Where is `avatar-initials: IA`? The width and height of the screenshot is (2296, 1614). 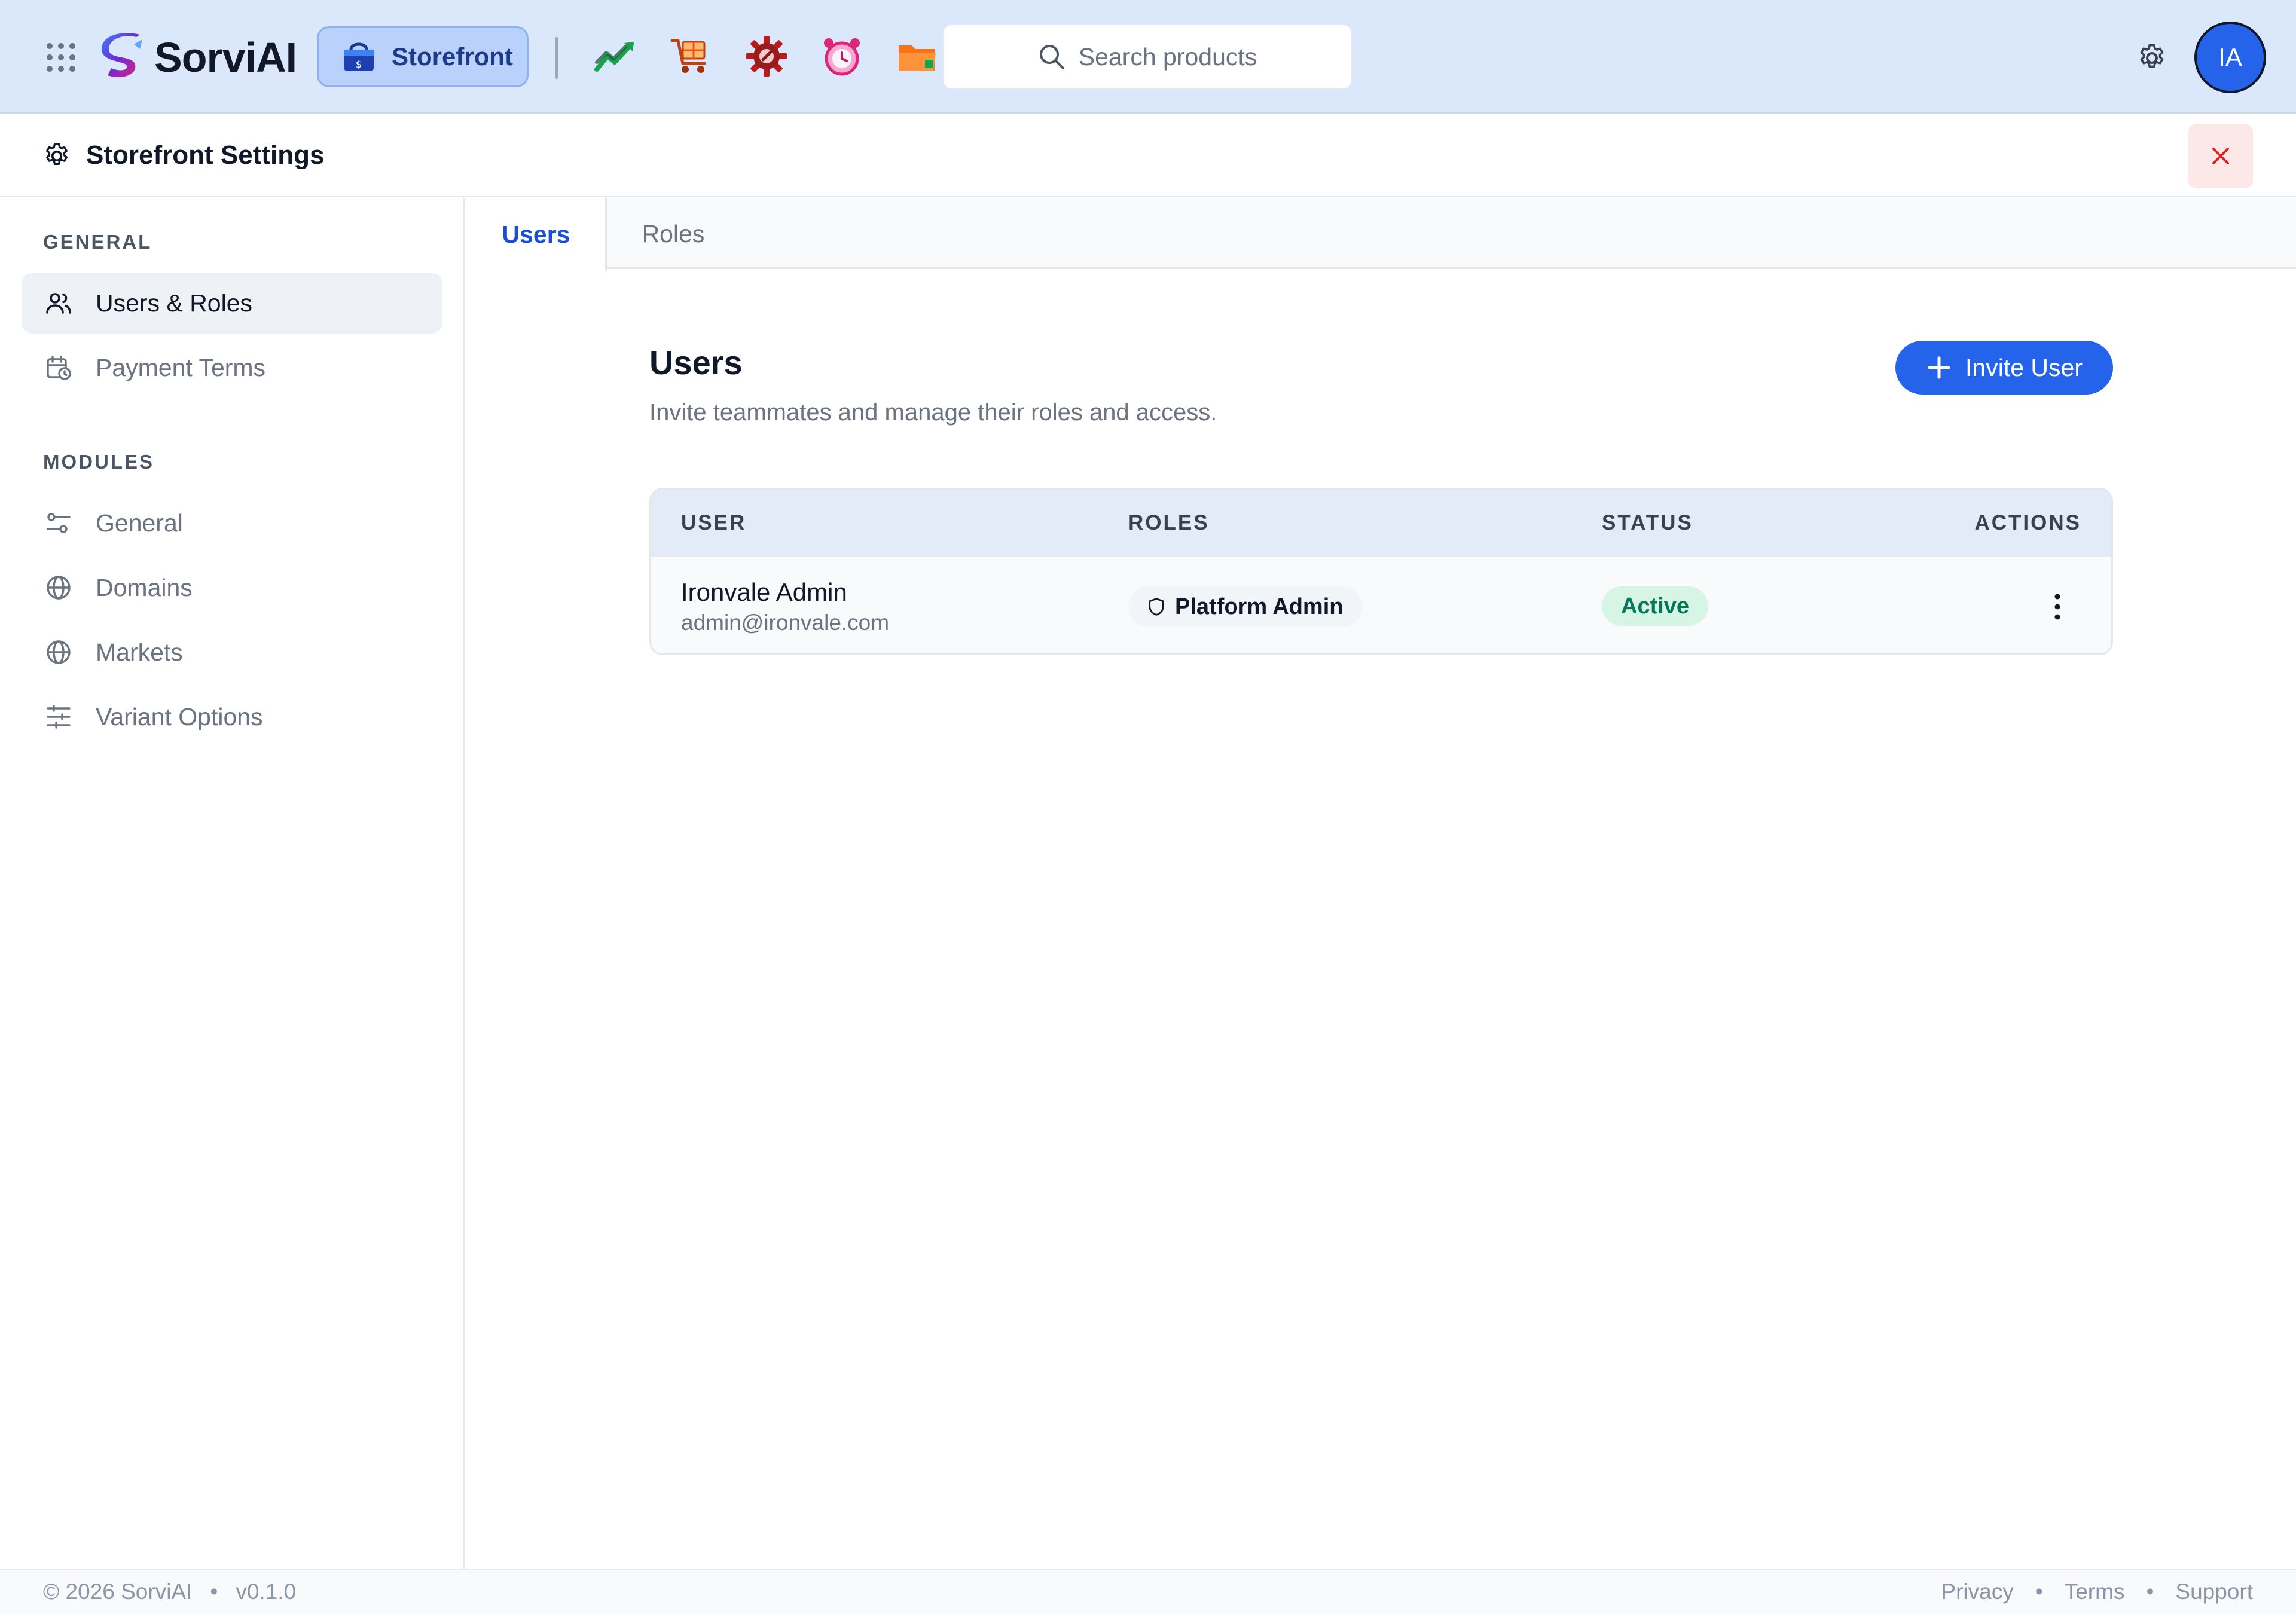 avatar-initials: IA is located at coordinates (2230, 57).